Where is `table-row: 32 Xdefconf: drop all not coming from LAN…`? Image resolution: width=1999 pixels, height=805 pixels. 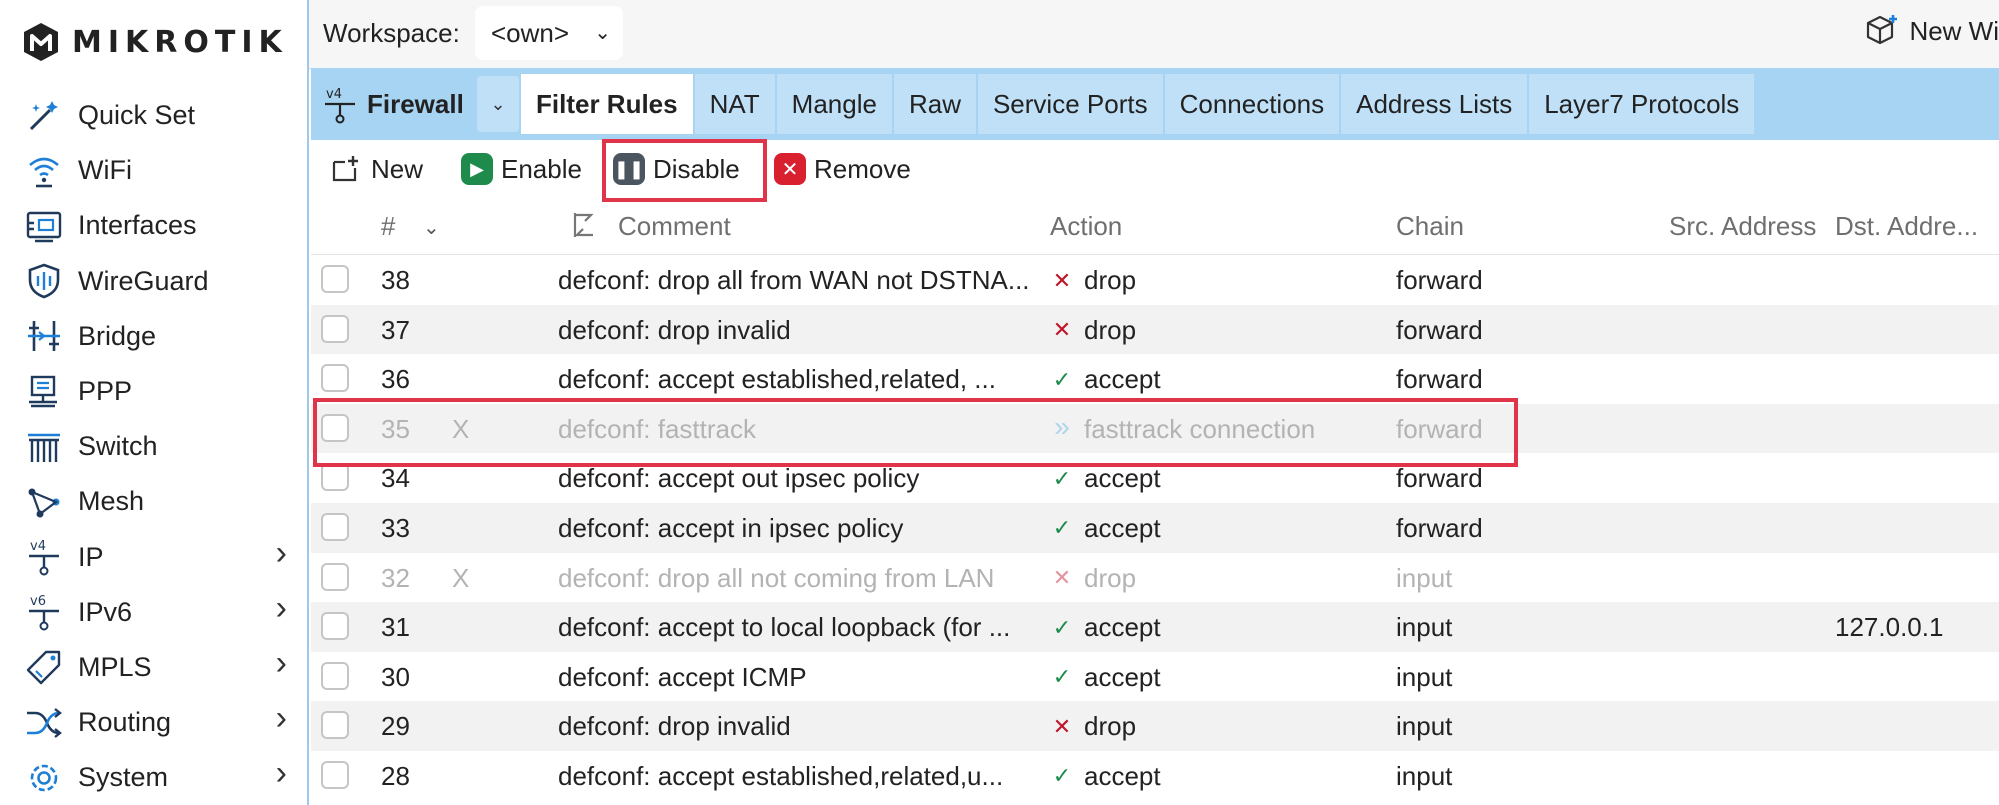
table-row: 32 Xdefconf: drop all not coming from LAN… is located at coordinates (1155, 578).